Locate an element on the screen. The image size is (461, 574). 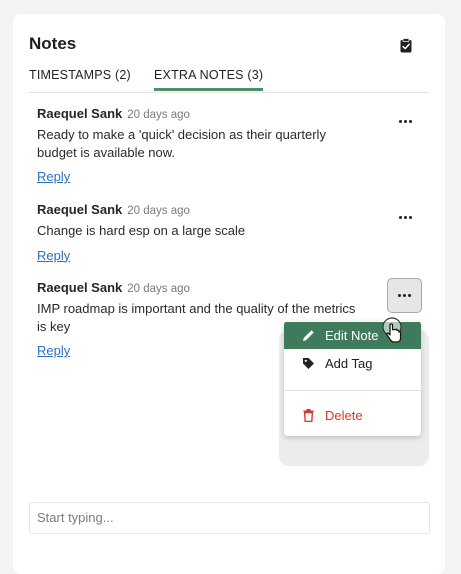
tab-timestamps: TIMESTAMPS (2) is located at coordinates (80, 79).